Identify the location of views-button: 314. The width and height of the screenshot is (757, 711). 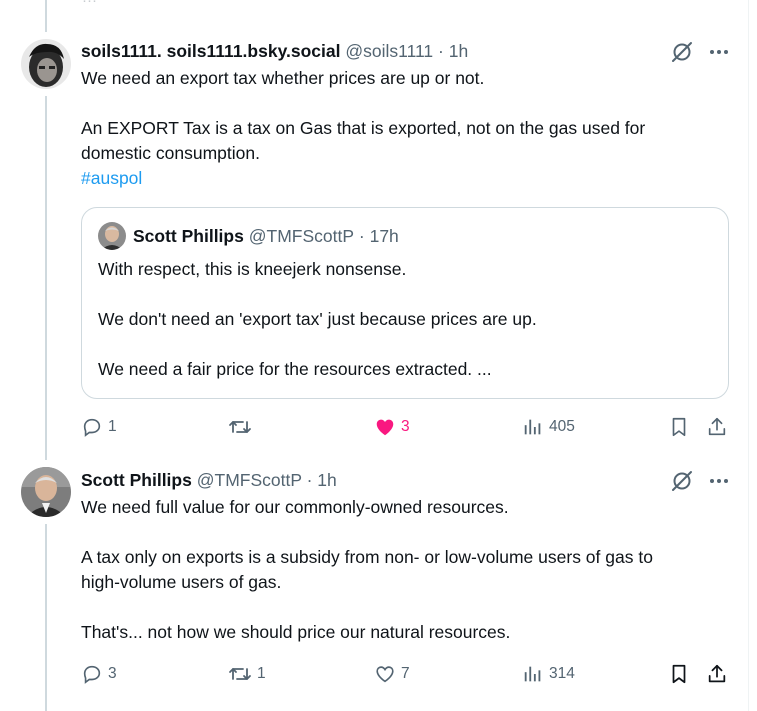
(548, 674).